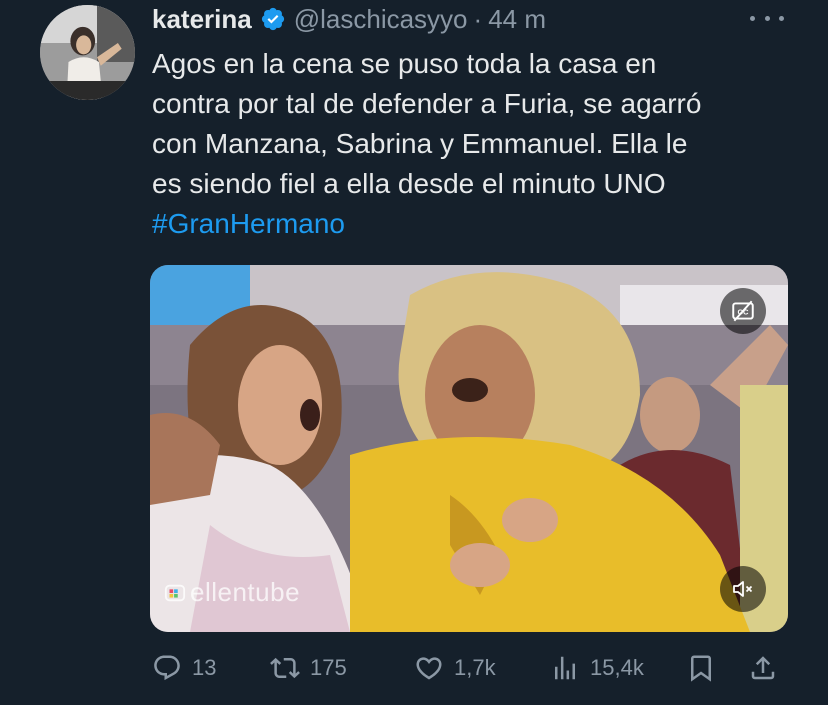 The width and height of the screenshot is (828, 705). Describe the element at coordinates (248, 223) in the screenshot. I see `hashtag-link: #GranHermano` at that location.